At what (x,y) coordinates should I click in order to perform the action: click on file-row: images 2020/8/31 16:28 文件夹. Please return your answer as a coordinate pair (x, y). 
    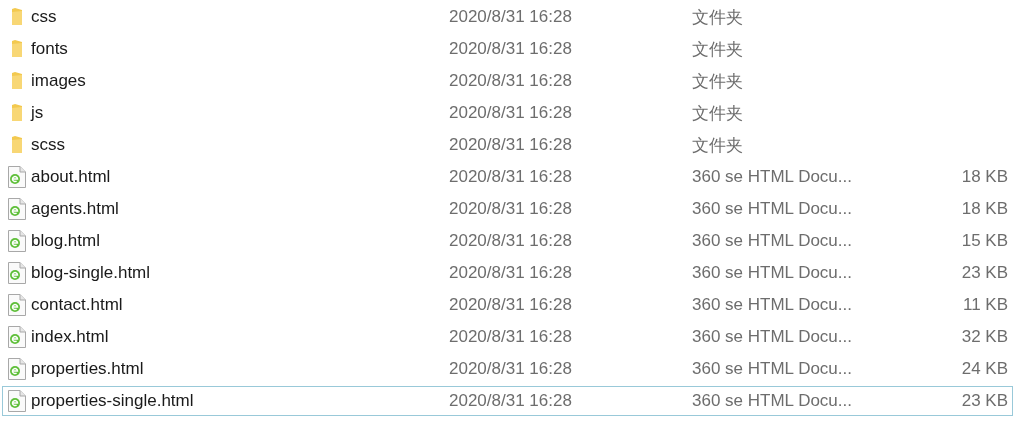
    Looking at the image, I should click on (507, 81).